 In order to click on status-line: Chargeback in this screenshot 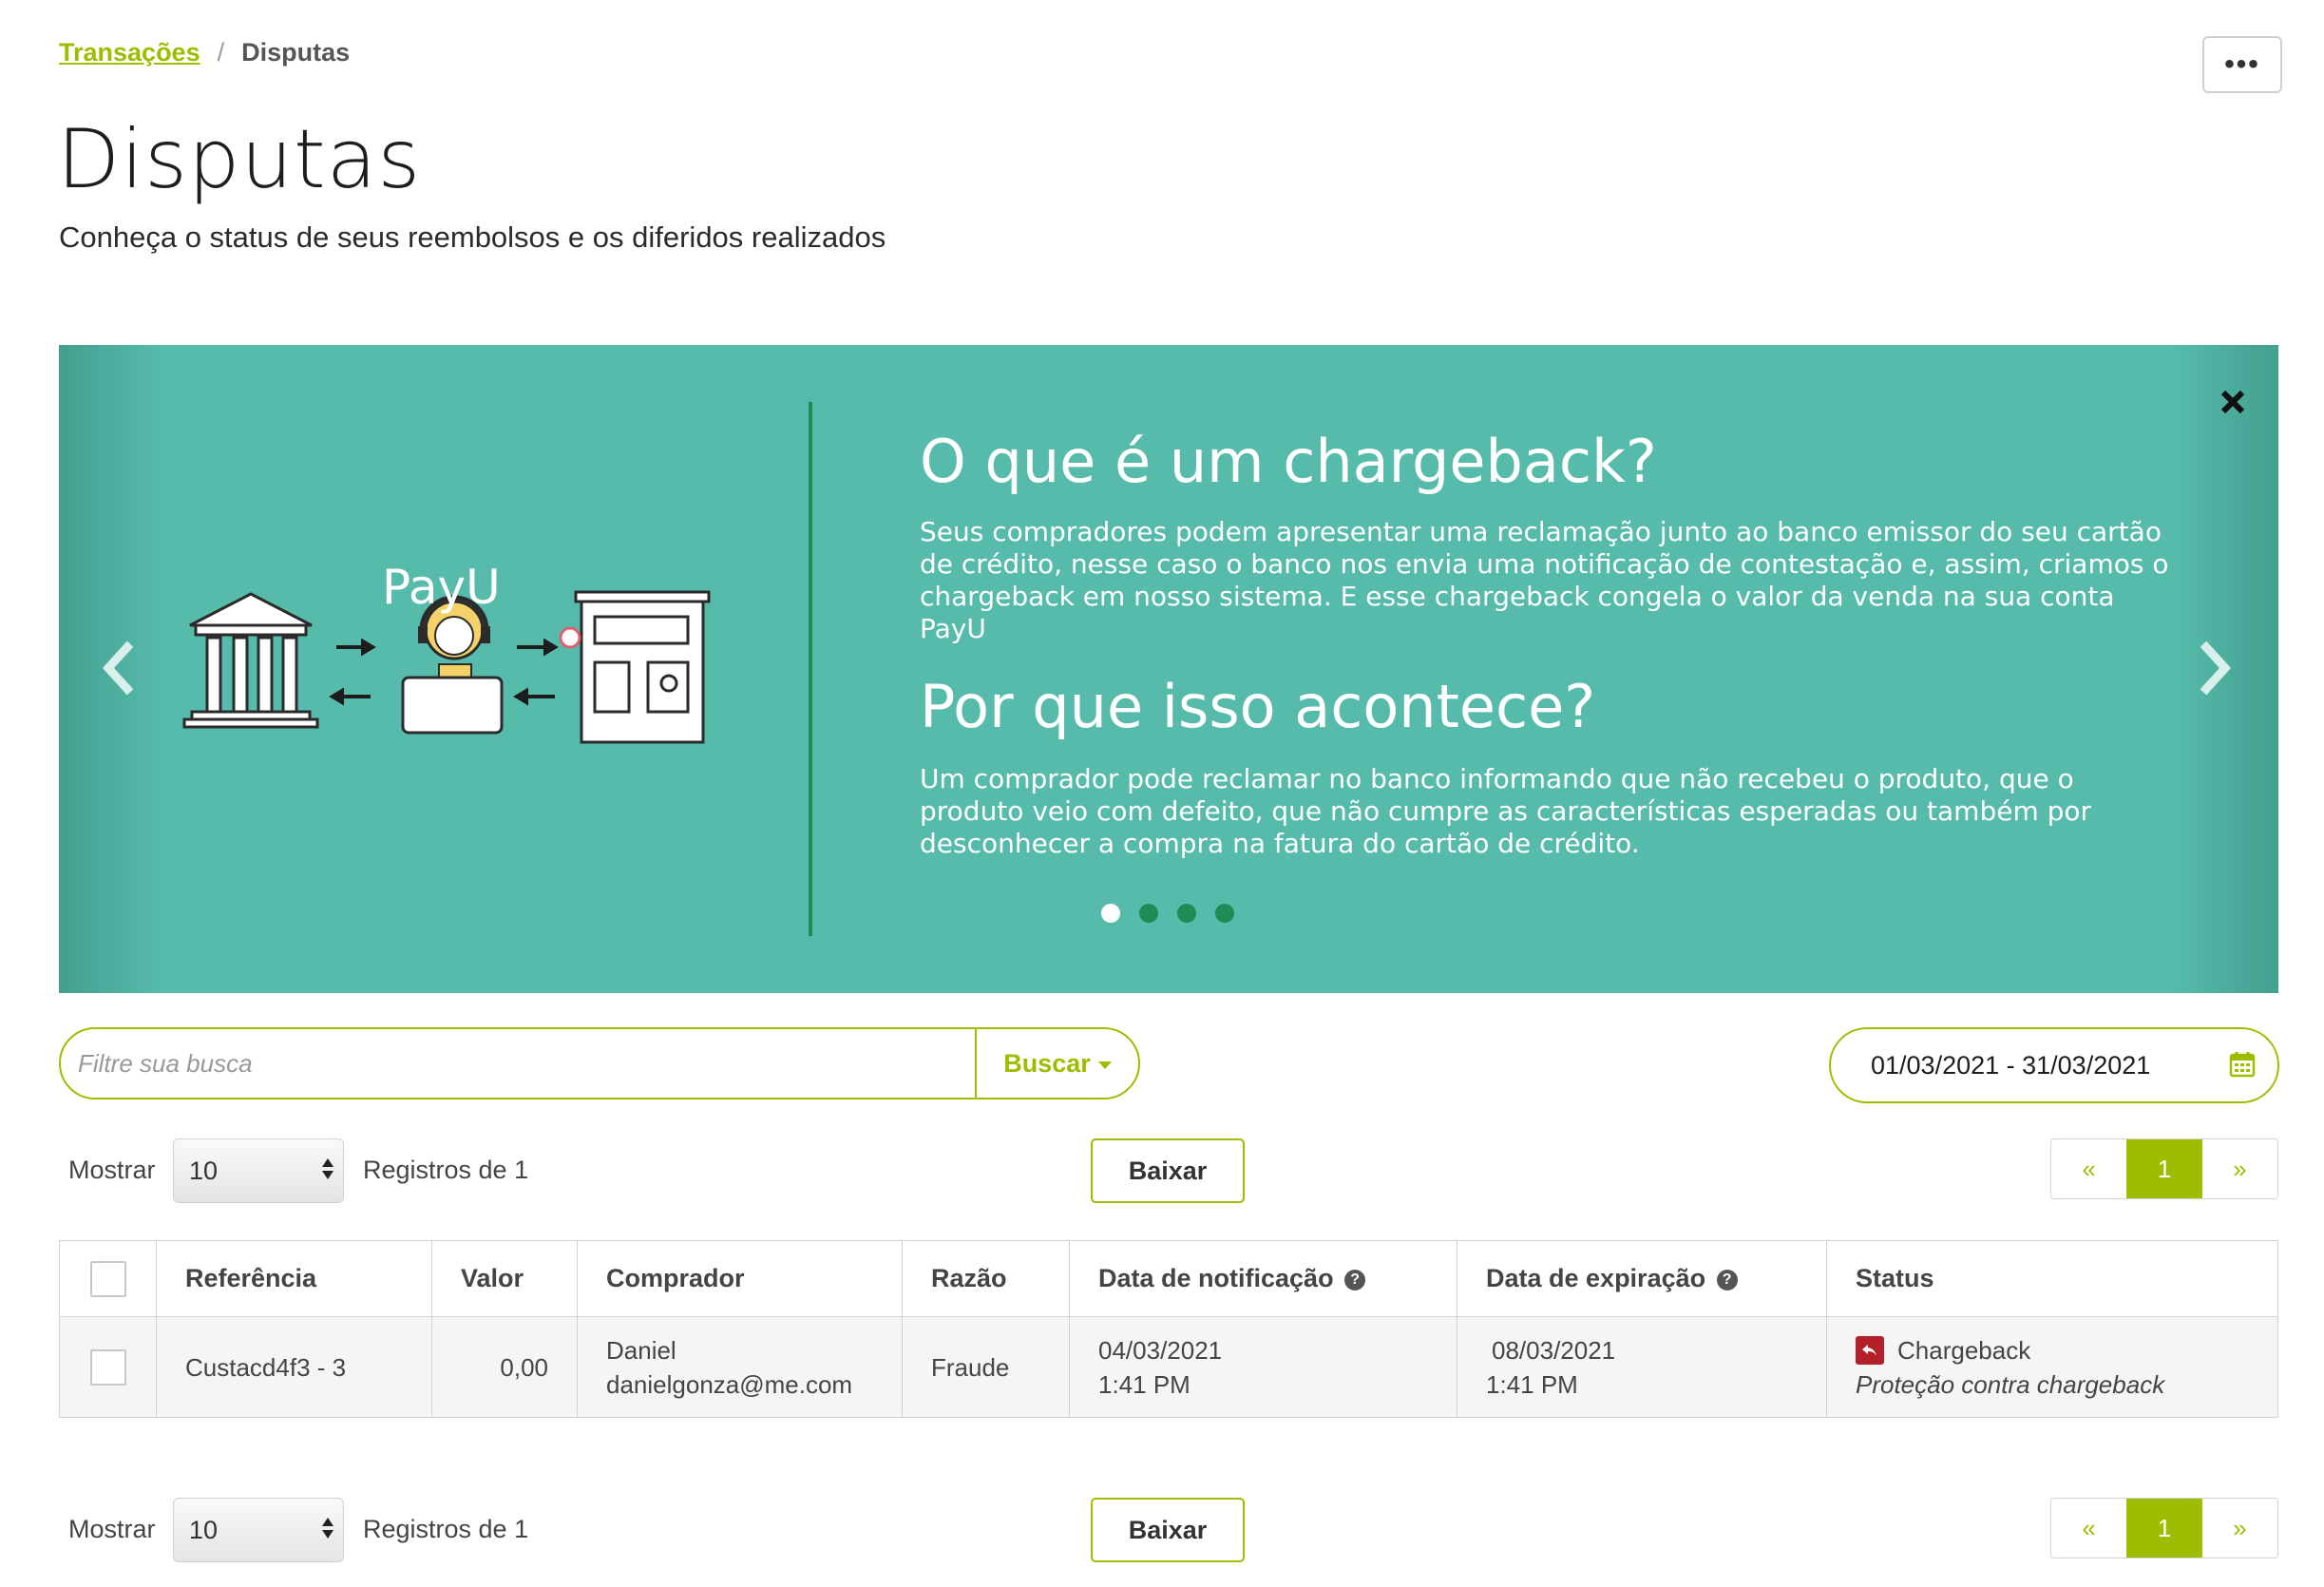, I will do `click(2066, 1350)`.